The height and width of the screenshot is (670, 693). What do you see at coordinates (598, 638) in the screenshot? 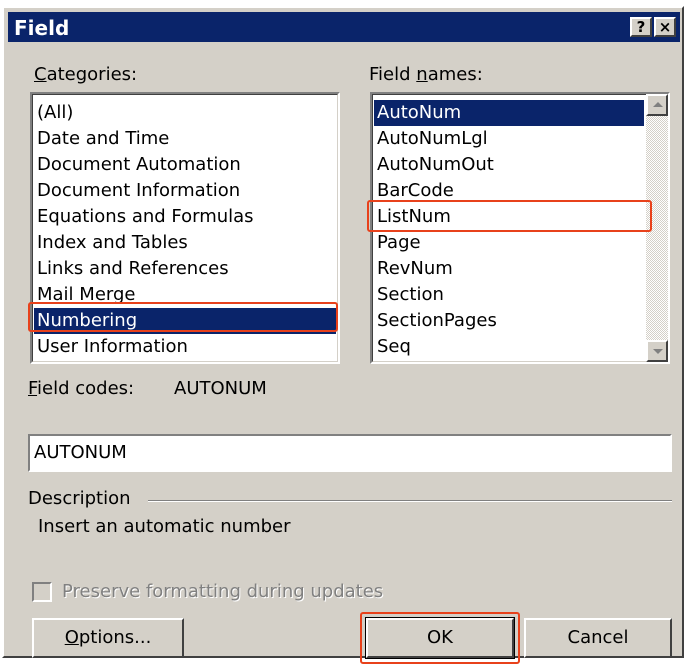
I see `cancel-button: Cancel` at bounding box center [598, 638].